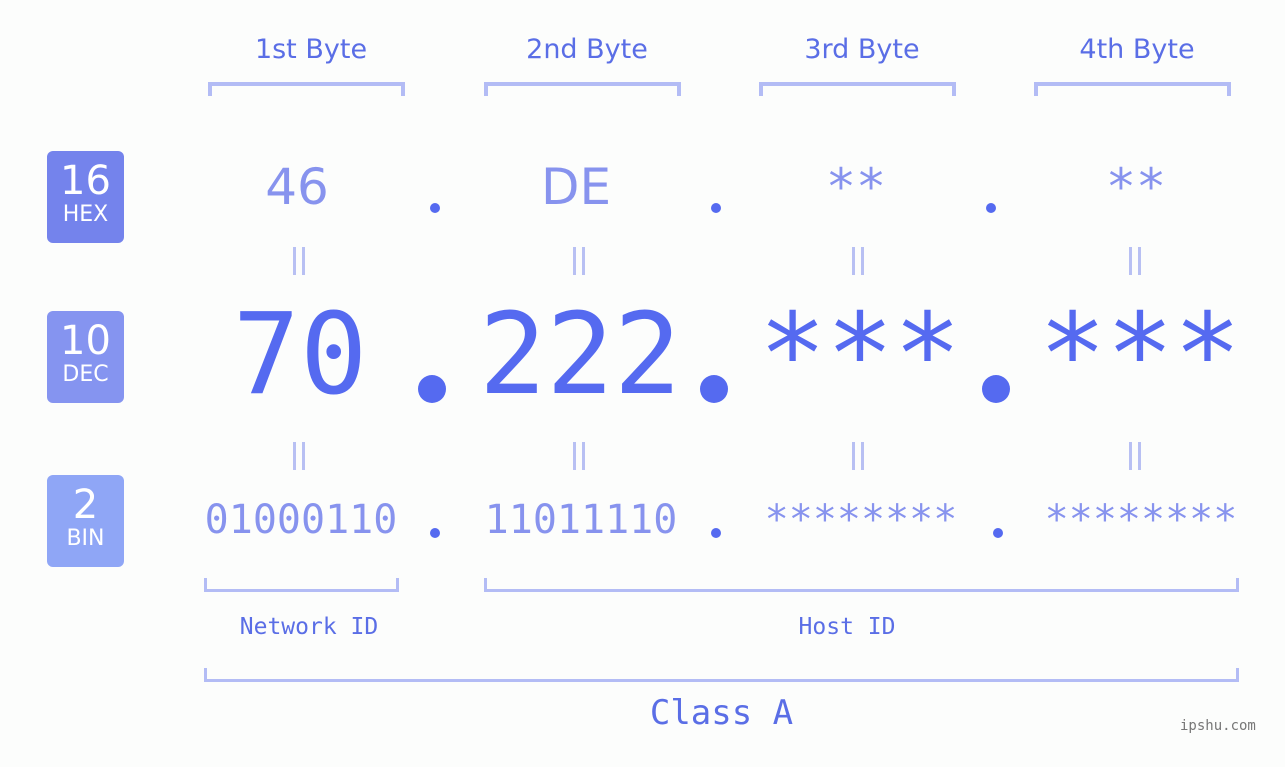 Image resolution: width=1285 pixels, height=767 pixels. I want to click on bin-value-4: ********, so click(1141, 520).